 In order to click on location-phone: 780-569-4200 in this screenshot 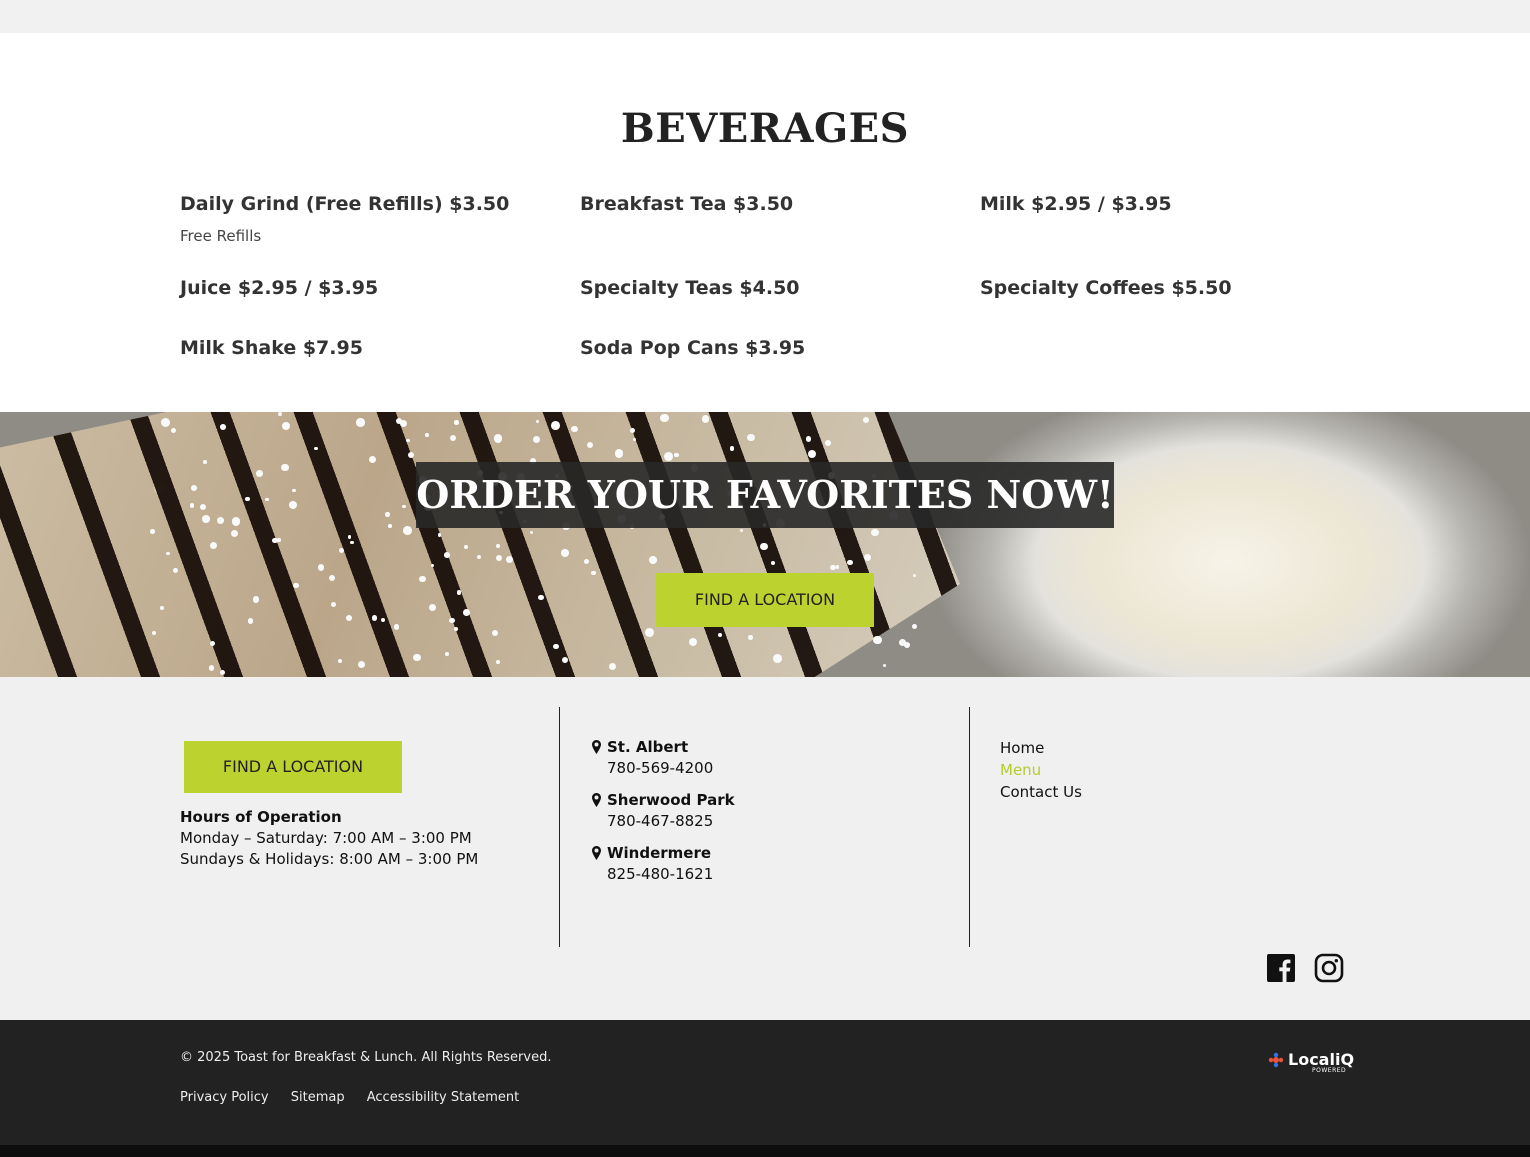, I will do `click(671, 768)`.